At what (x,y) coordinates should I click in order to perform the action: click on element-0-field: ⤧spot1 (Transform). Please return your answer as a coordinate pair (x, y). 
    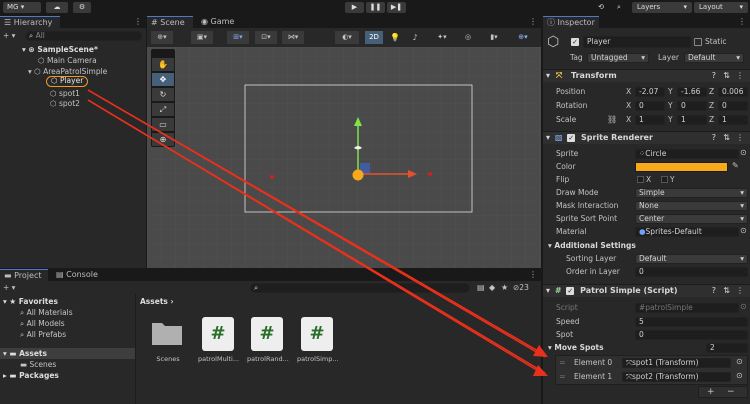
    Looking at the image, I should click on (676, 363).